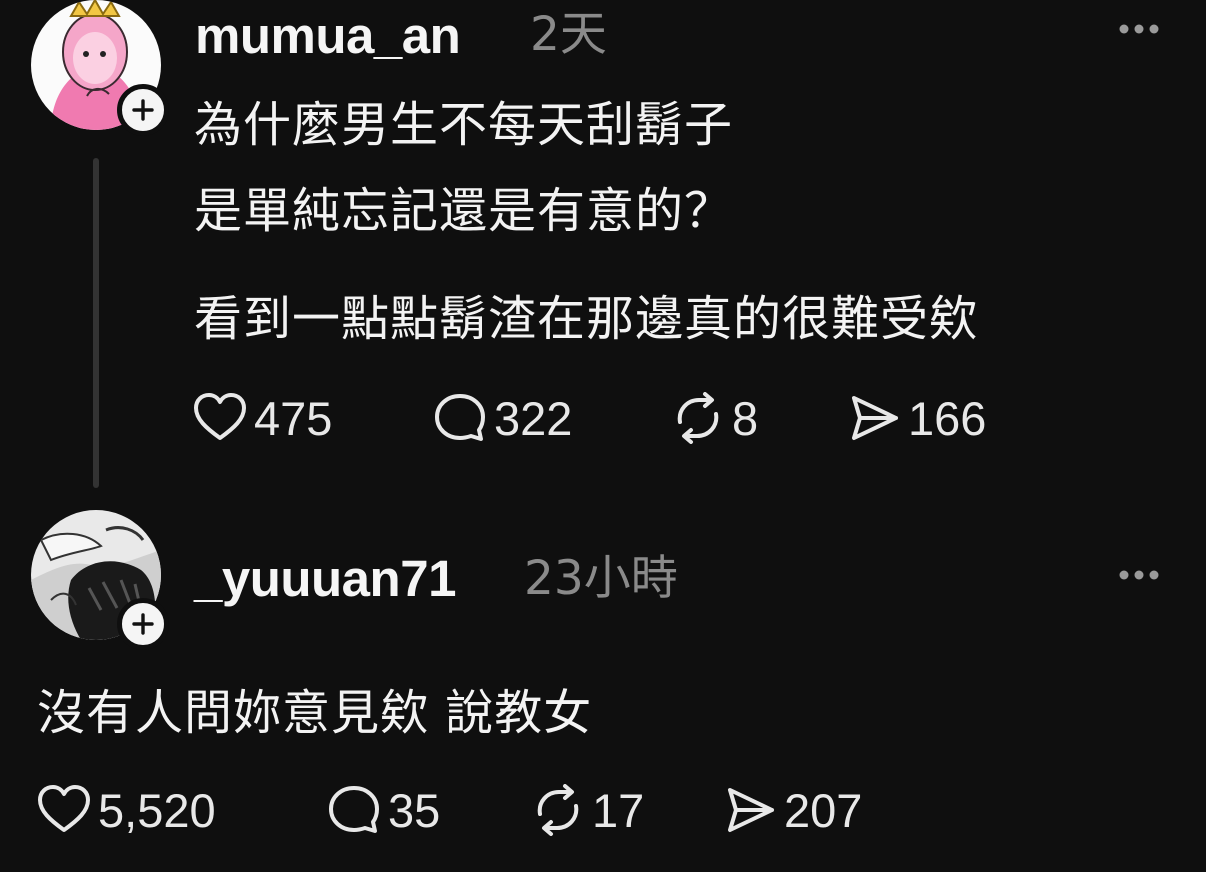 The height and width of the screenshot is (872, 1206). Describe the element at coordinates (586, 319) in the screenshot. I see `post-text-line: 看到一點點鬍渣在那邊真的很難受欸` at that location.